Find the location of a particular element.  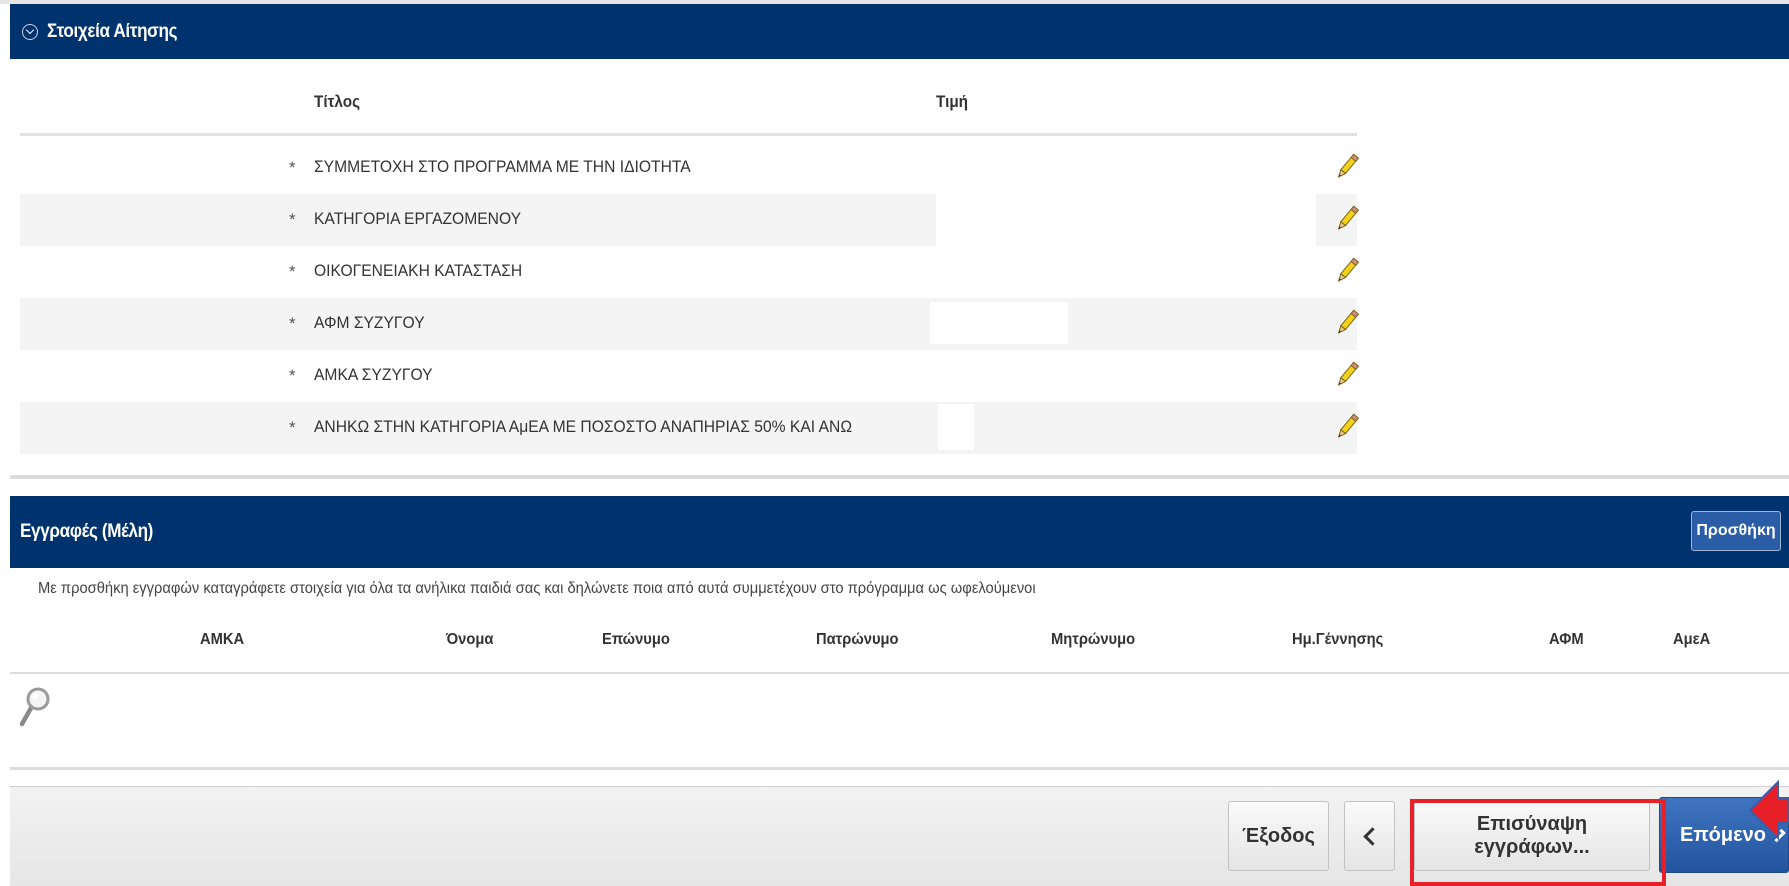

section-title: Στοιχεία Αίτησης is located at coordinates (112, 31).